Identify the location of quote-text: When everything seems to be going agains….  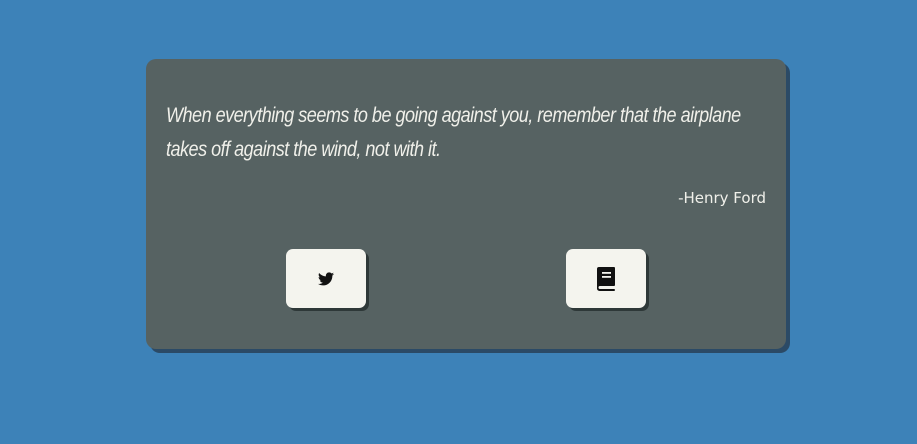
(453, 132).